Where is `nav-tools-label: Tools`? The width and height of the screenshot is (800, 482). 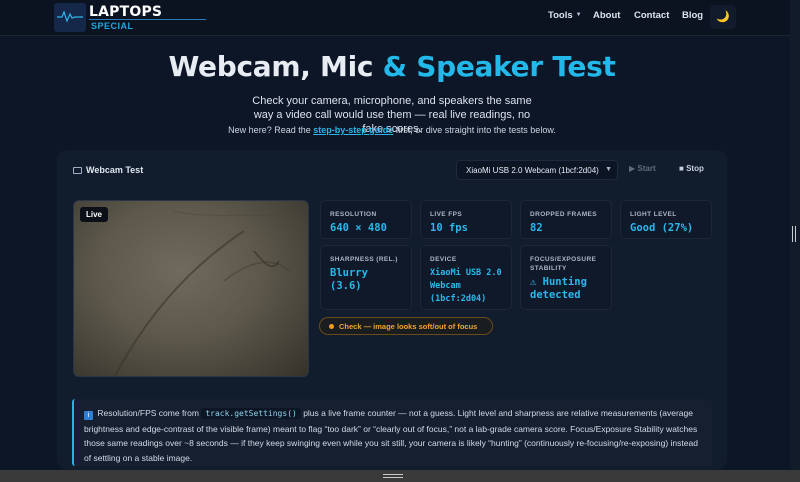
nav-tools-label: Tools is located at coordinates (560, 15).